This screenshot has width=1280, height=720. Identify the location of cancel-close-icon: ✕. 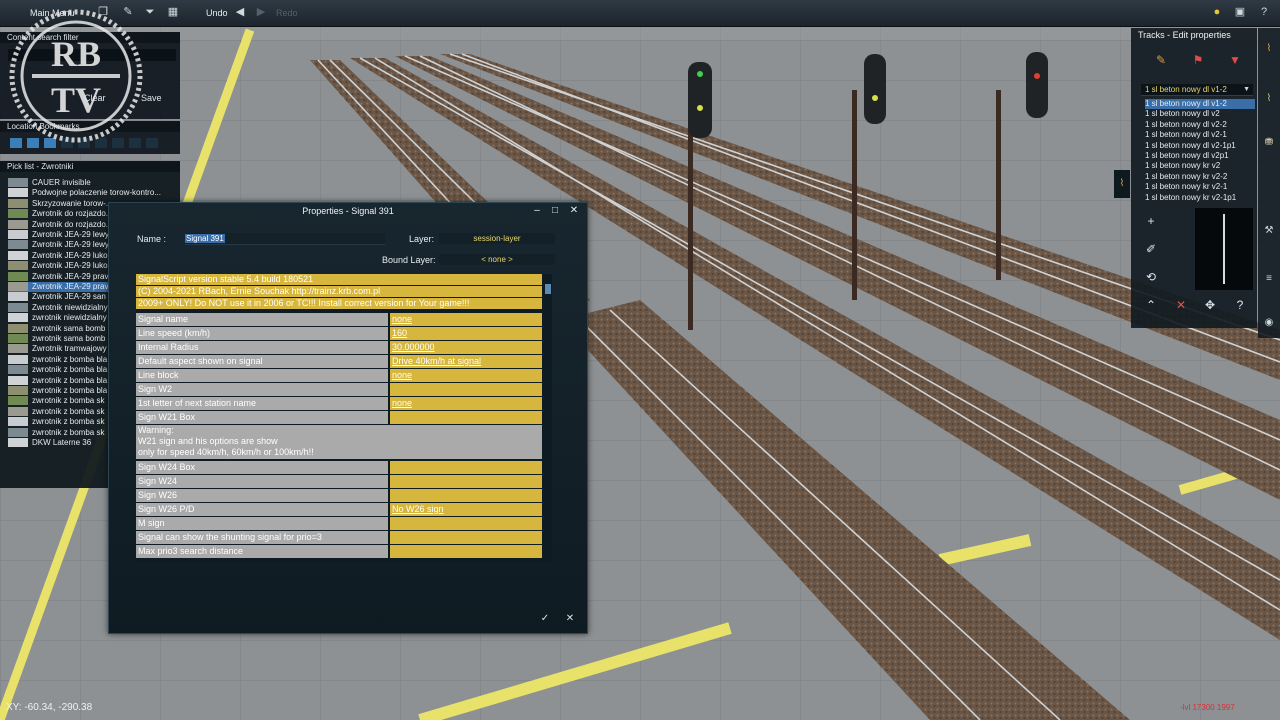
(570, 619).